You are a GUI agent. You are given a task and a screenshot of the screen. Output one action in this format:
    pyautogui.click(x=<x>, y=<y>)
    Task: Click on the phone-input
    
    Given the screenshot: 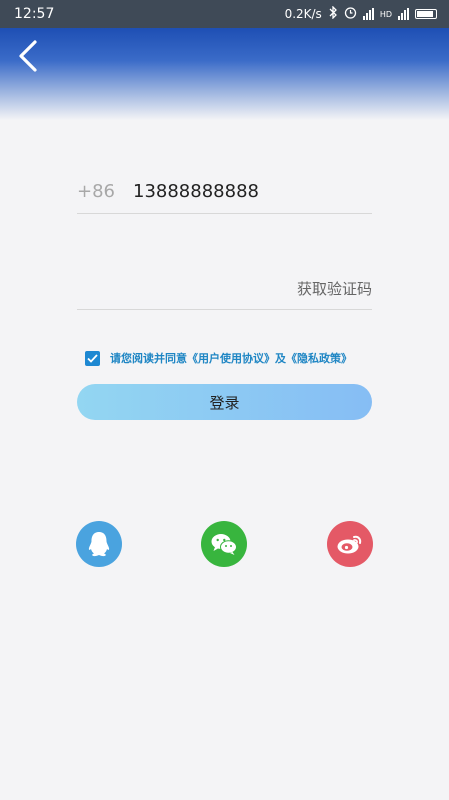 What is the action you would take?
    pyautogui.click(x=243, y=191)
    